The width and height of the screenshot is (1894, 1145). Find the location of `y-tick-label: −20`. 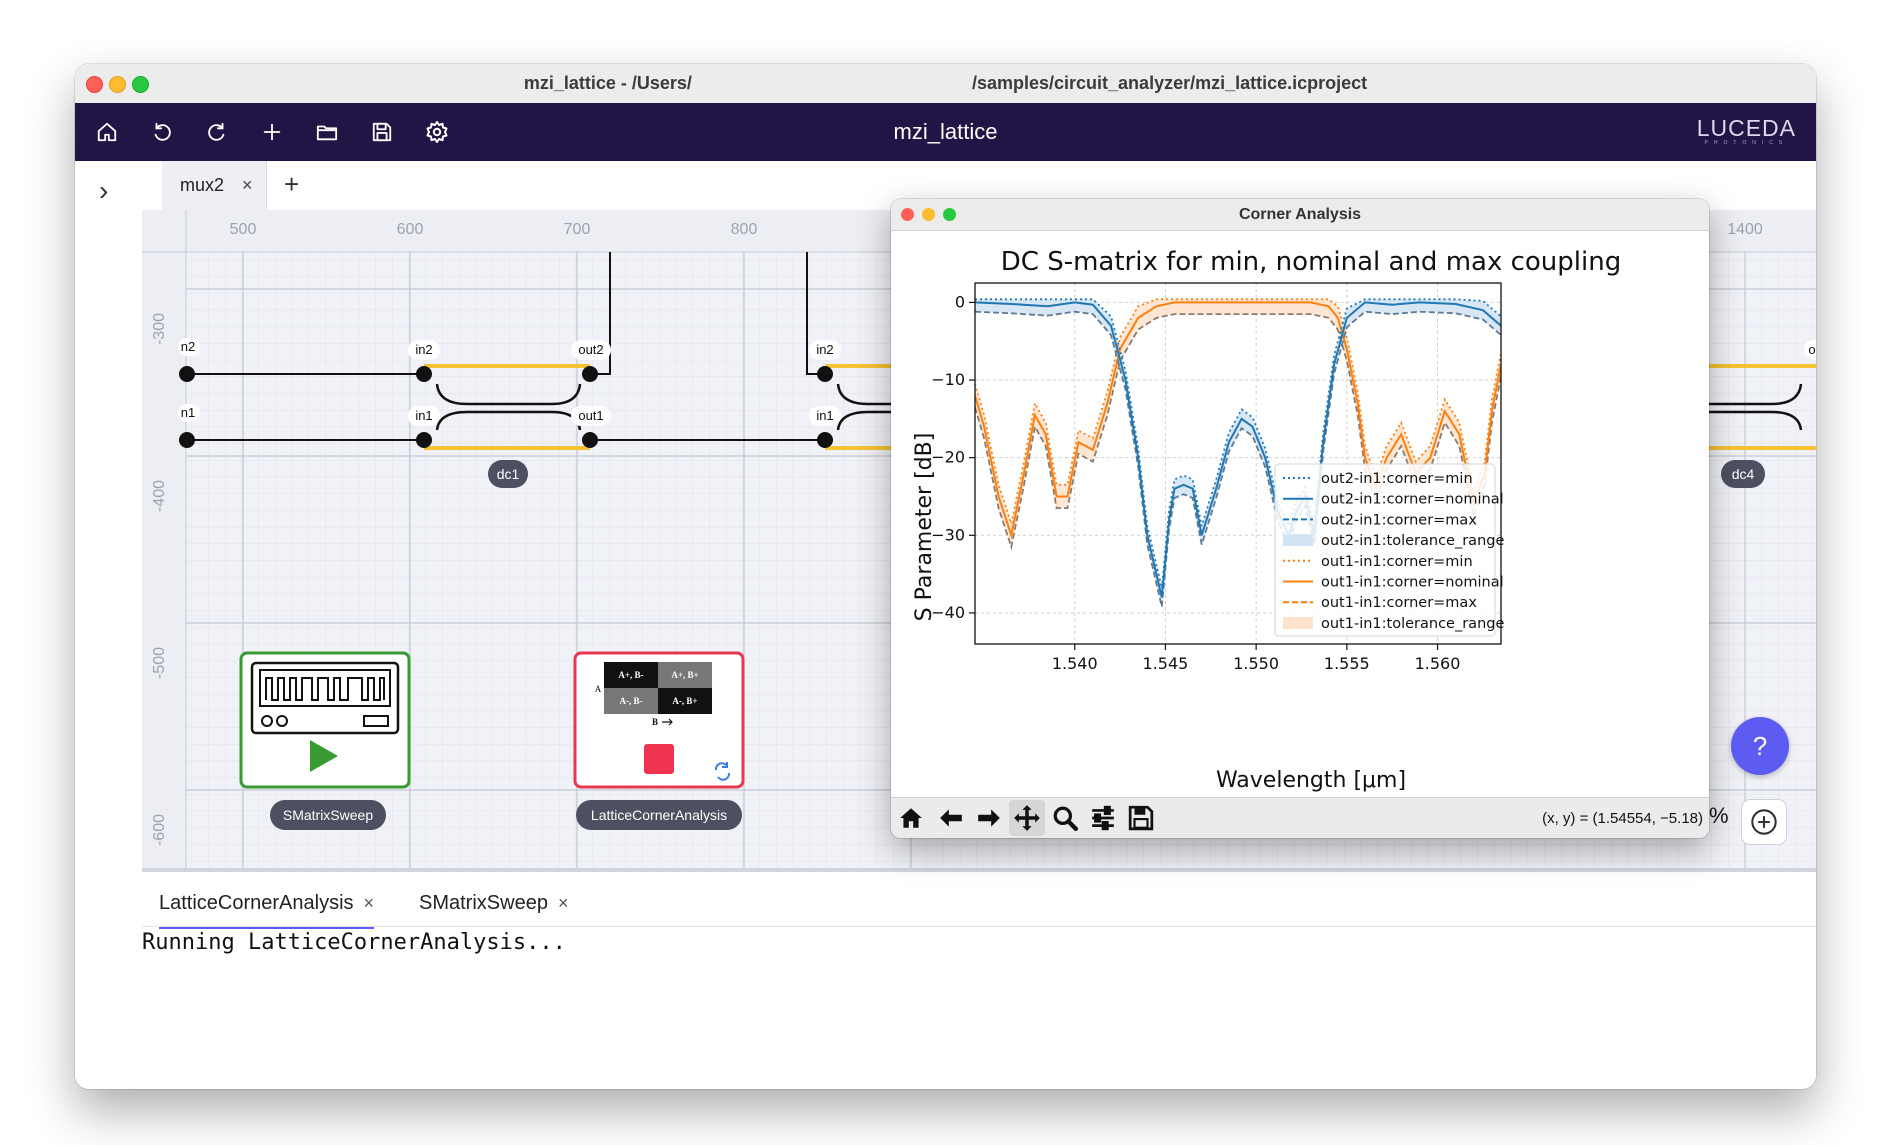

y-tick-label: −20 is located at coordinates (948, 457).